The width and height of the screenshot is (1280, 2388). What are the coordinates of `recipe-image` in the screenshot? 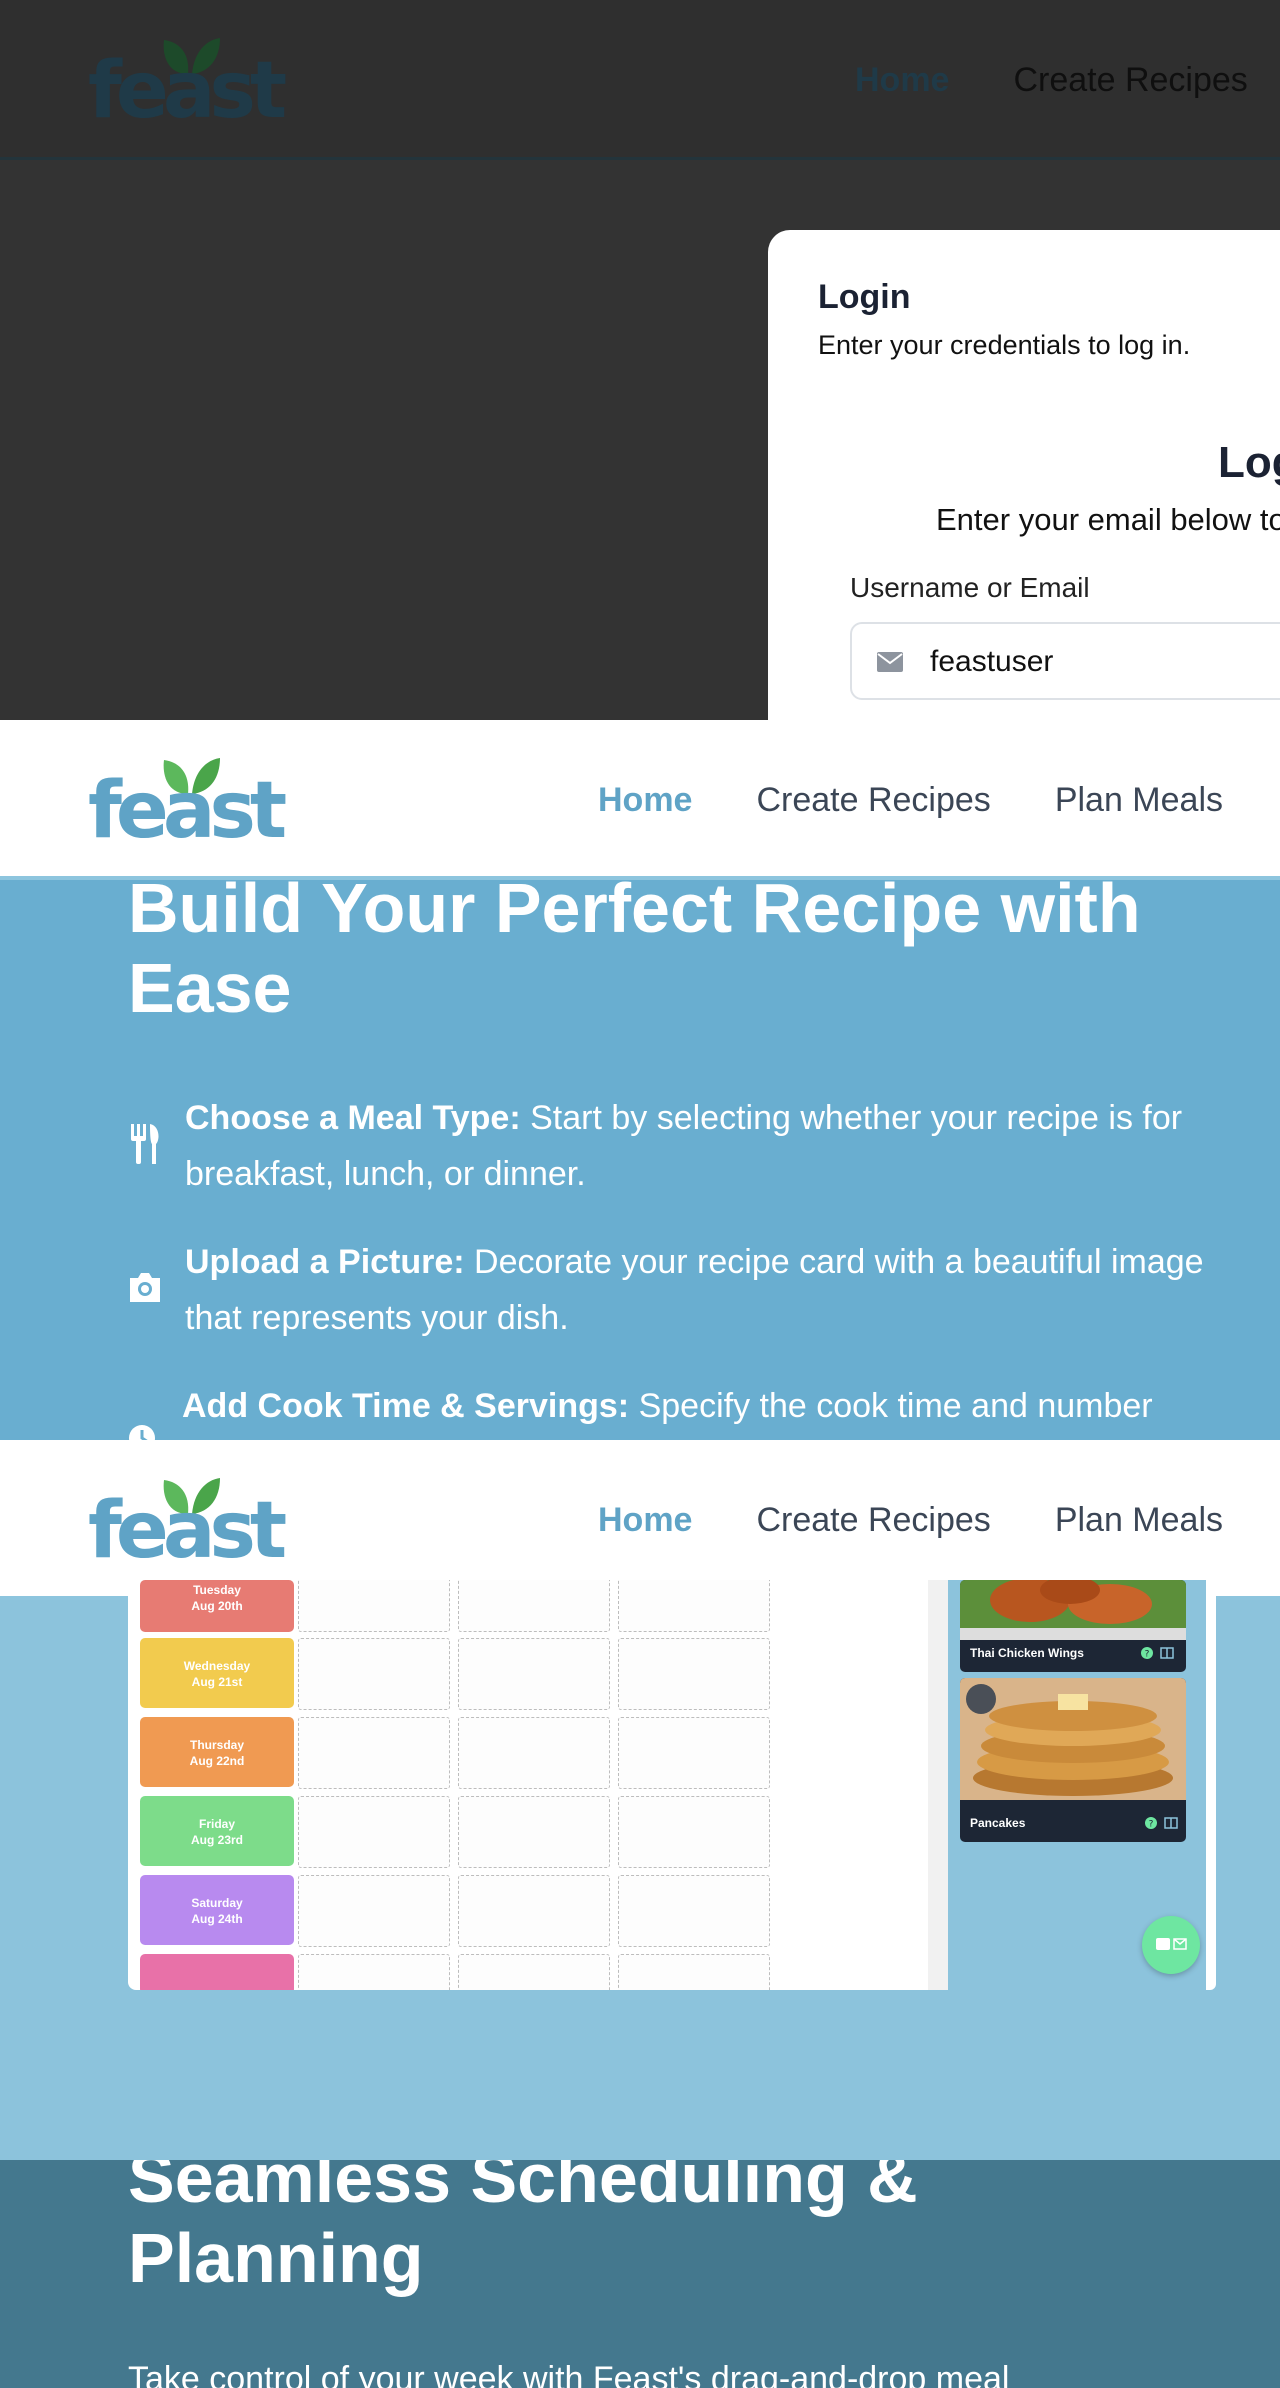 It's located at (1073, 1610).